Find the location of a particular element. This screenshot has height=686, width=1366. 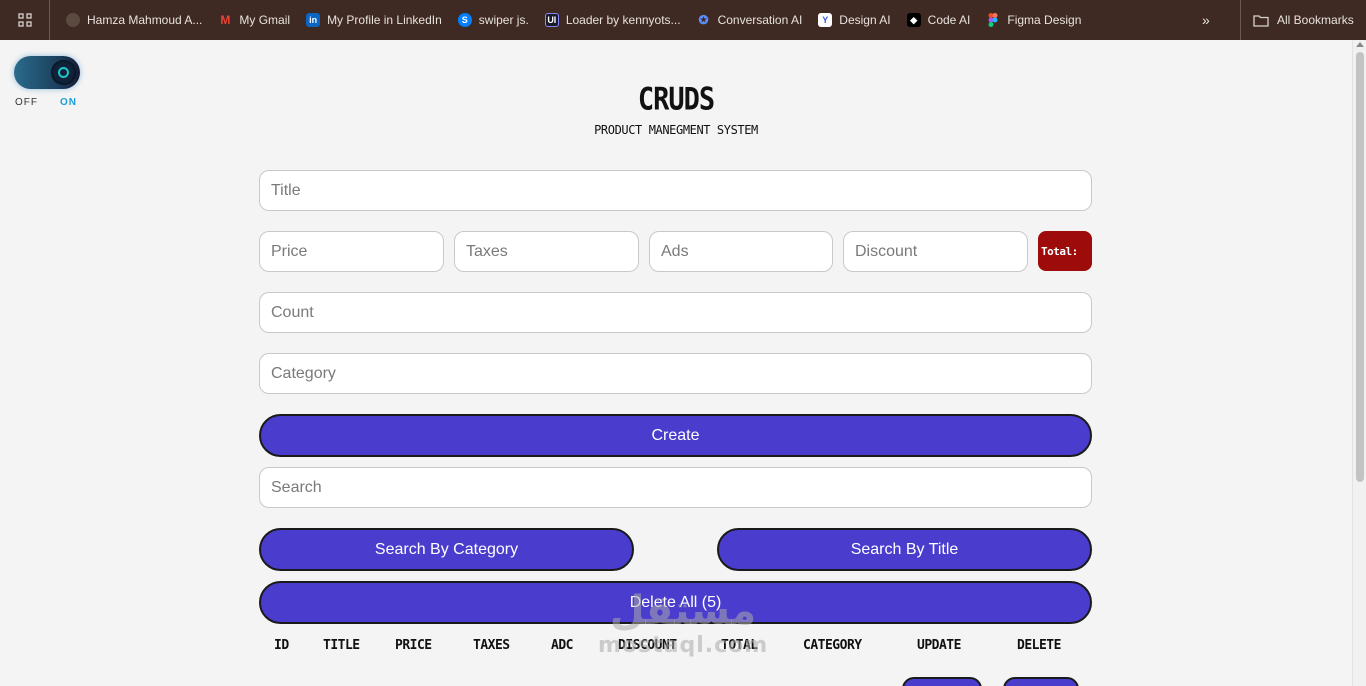

bookmark-item-code-ai: ◆ Code AI is located at coordinates (939, 20).